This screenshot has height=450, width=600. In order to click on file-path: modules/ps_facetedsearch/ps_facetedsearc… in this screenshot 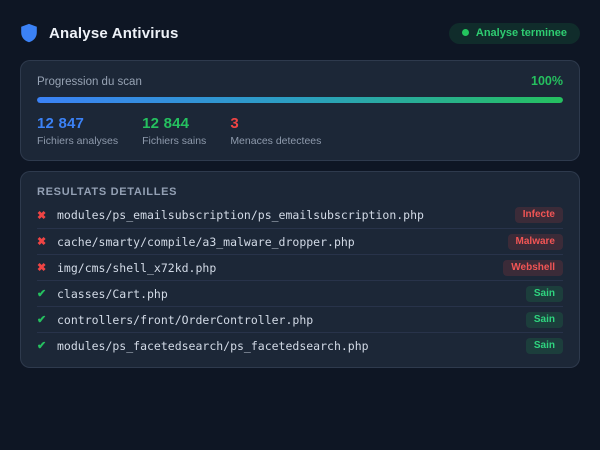, I will do `click(213, 345)`.